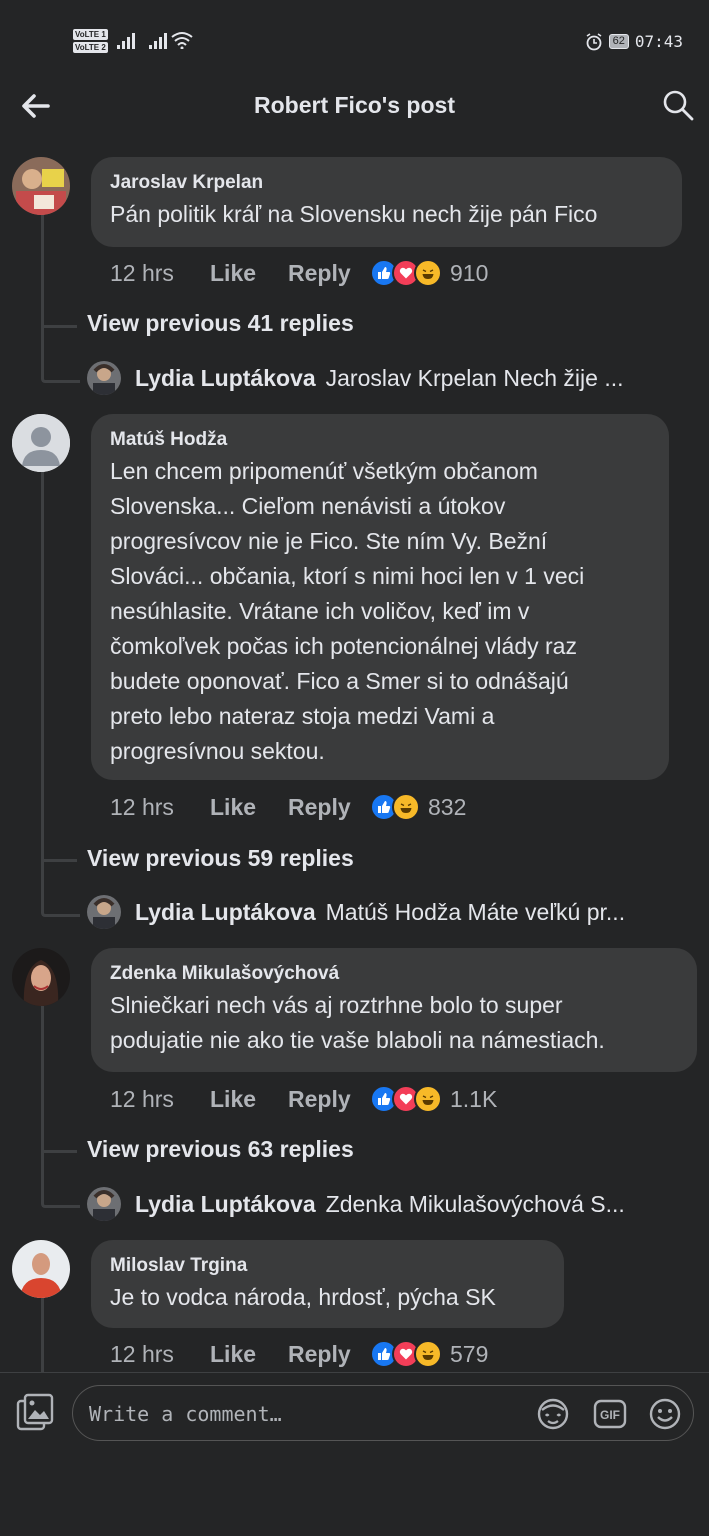 The width and height of the screenshot is (709, 1536). What do you see at coordinates (304, 1414) in the screenshot?
I see `comment-input` at bounding box center [304, 1414].